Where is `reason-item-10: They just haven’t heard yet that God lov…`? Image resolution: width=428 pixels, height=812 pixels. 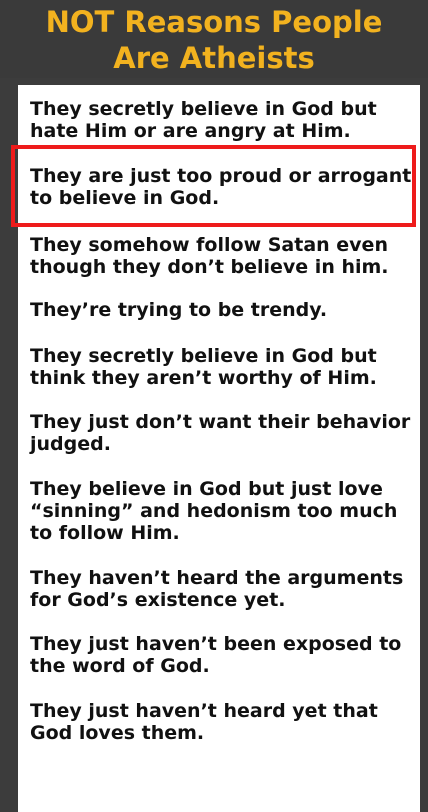
reason-item-10: They just haven’t heard yet that God lov… is located at coordinates (225, 722).